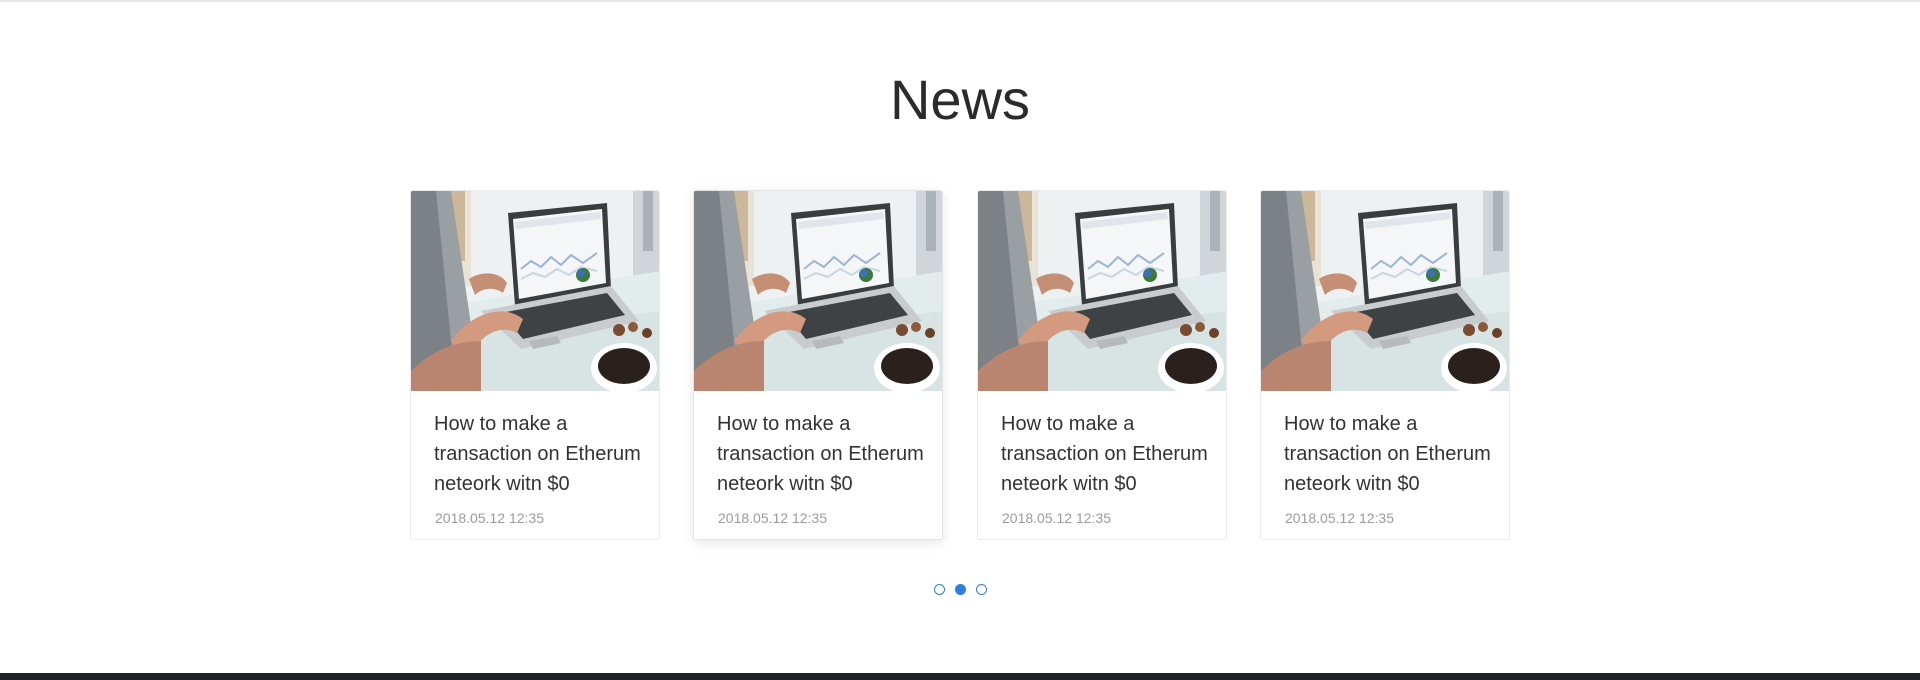  What do you see at coordinates (960, 99) in the screenshot?
I see `section-title: News` at bounding box center [960, 99].